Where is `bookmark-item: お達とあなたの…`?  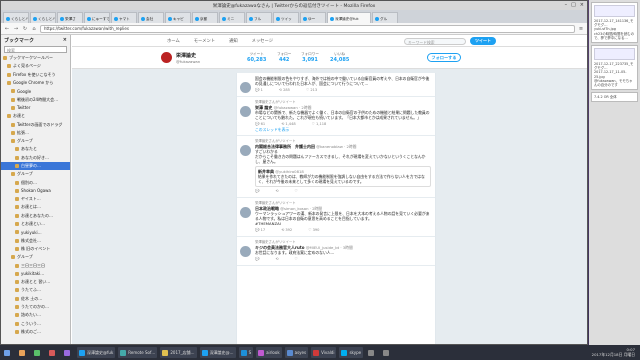
bookmark-item: お達とあなたの… is located at coordinates (35, 216).